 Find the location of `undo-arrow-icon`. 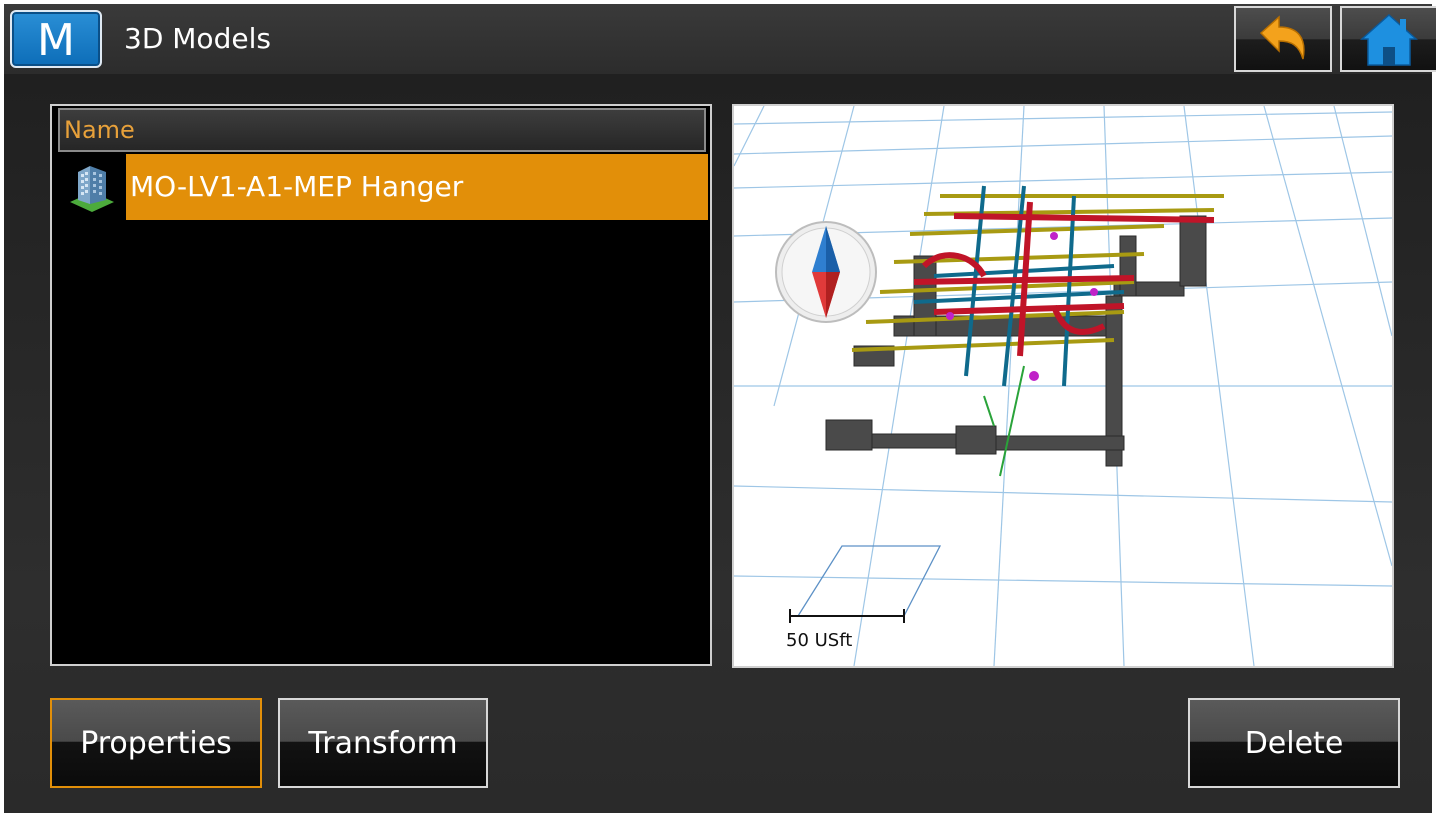

undo-arrow-icon is located at coordinates (1282, 37).